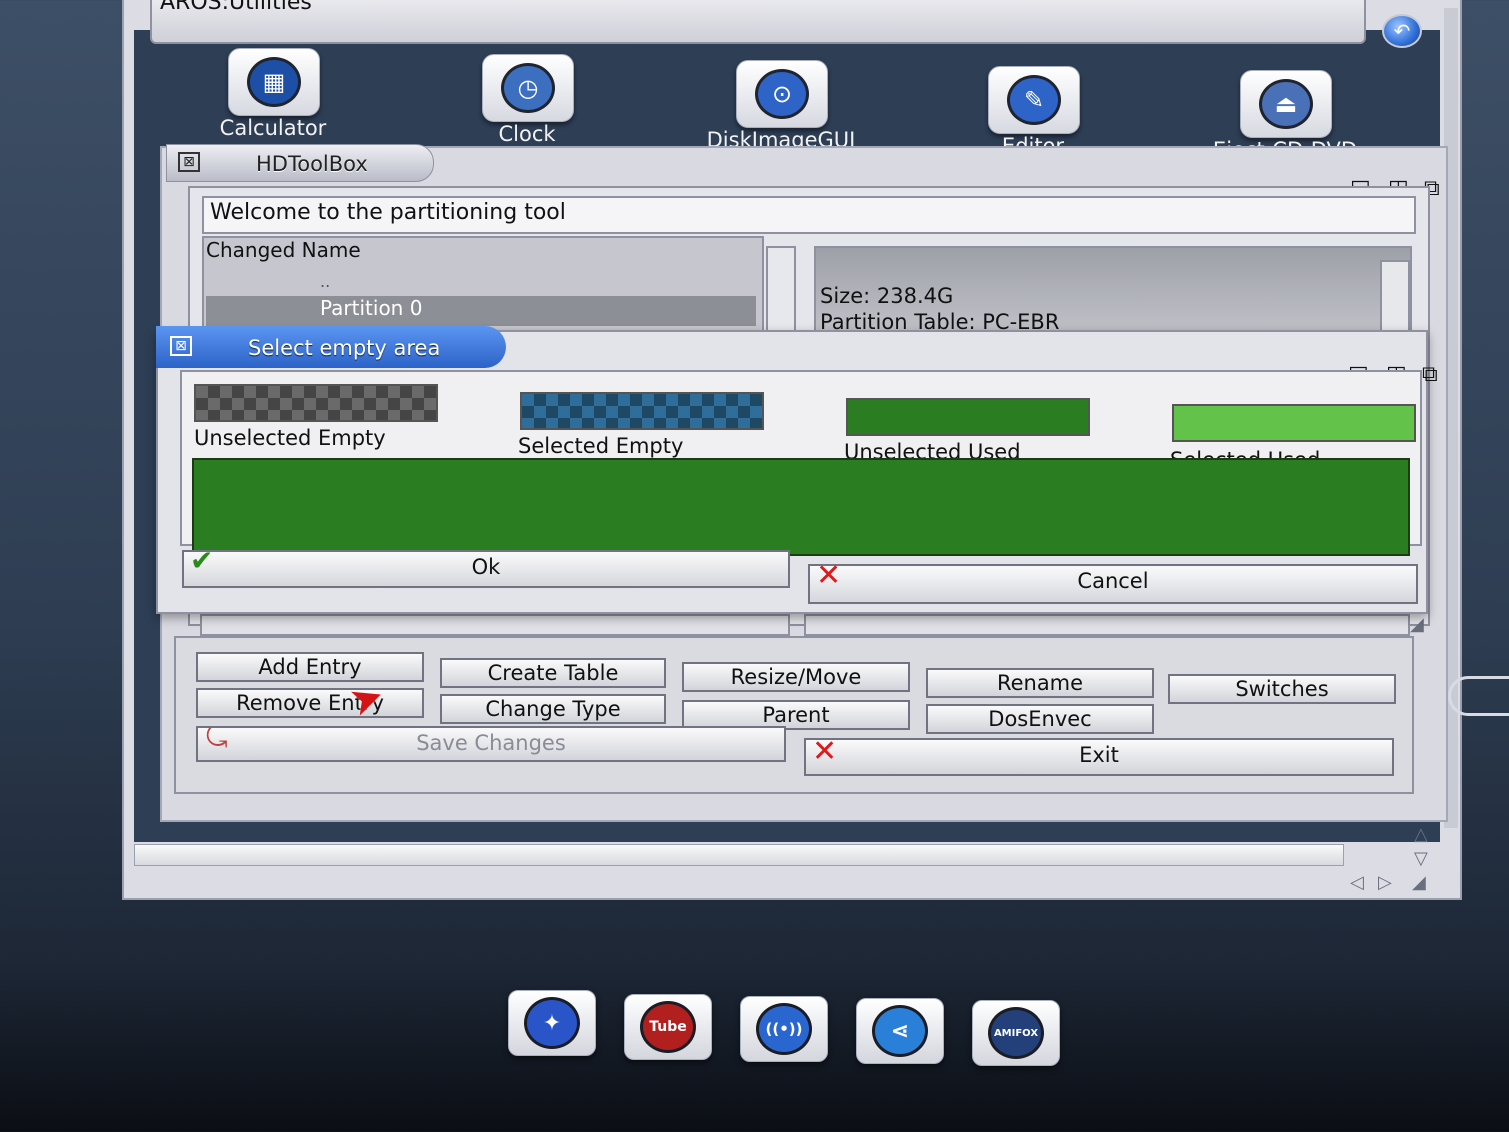 The image size is (1509, 1132). I want to click on hdtoolbox-title: HDToolBox, so click(312, 164).